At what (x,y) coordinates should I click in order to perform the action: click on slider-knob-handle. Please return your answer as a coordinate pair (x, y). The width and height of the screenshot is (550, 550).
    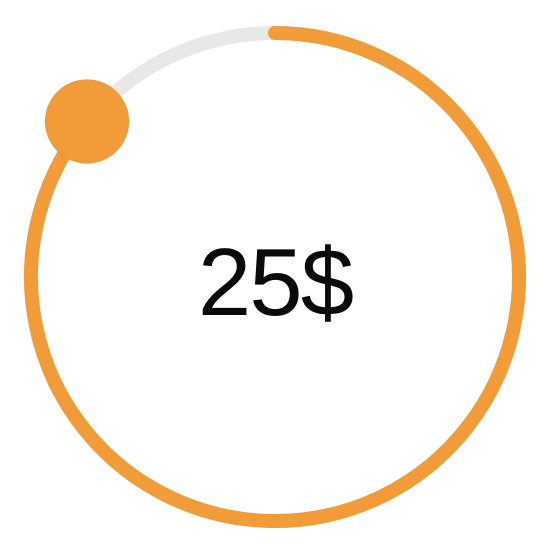
    Looking at the image, I should click on (87, 121).